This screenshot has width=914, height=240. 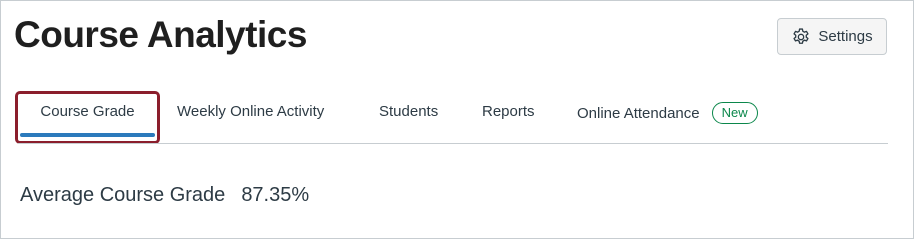 I want to click on tab-label: Students, so click(x=409, y=111).